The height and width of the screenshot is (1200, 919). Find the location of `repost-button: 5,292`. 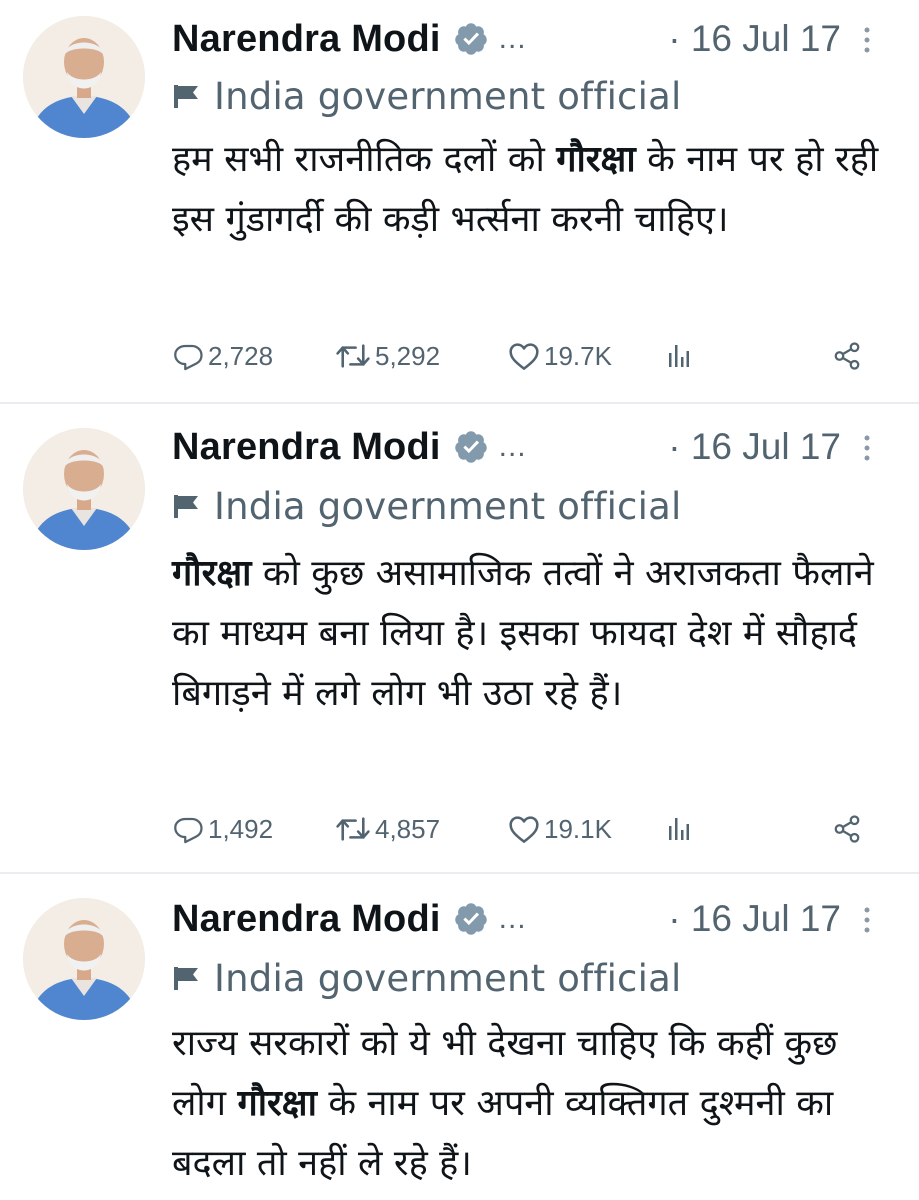

repost-button: 5,292 is located at coordinates (387, 356).